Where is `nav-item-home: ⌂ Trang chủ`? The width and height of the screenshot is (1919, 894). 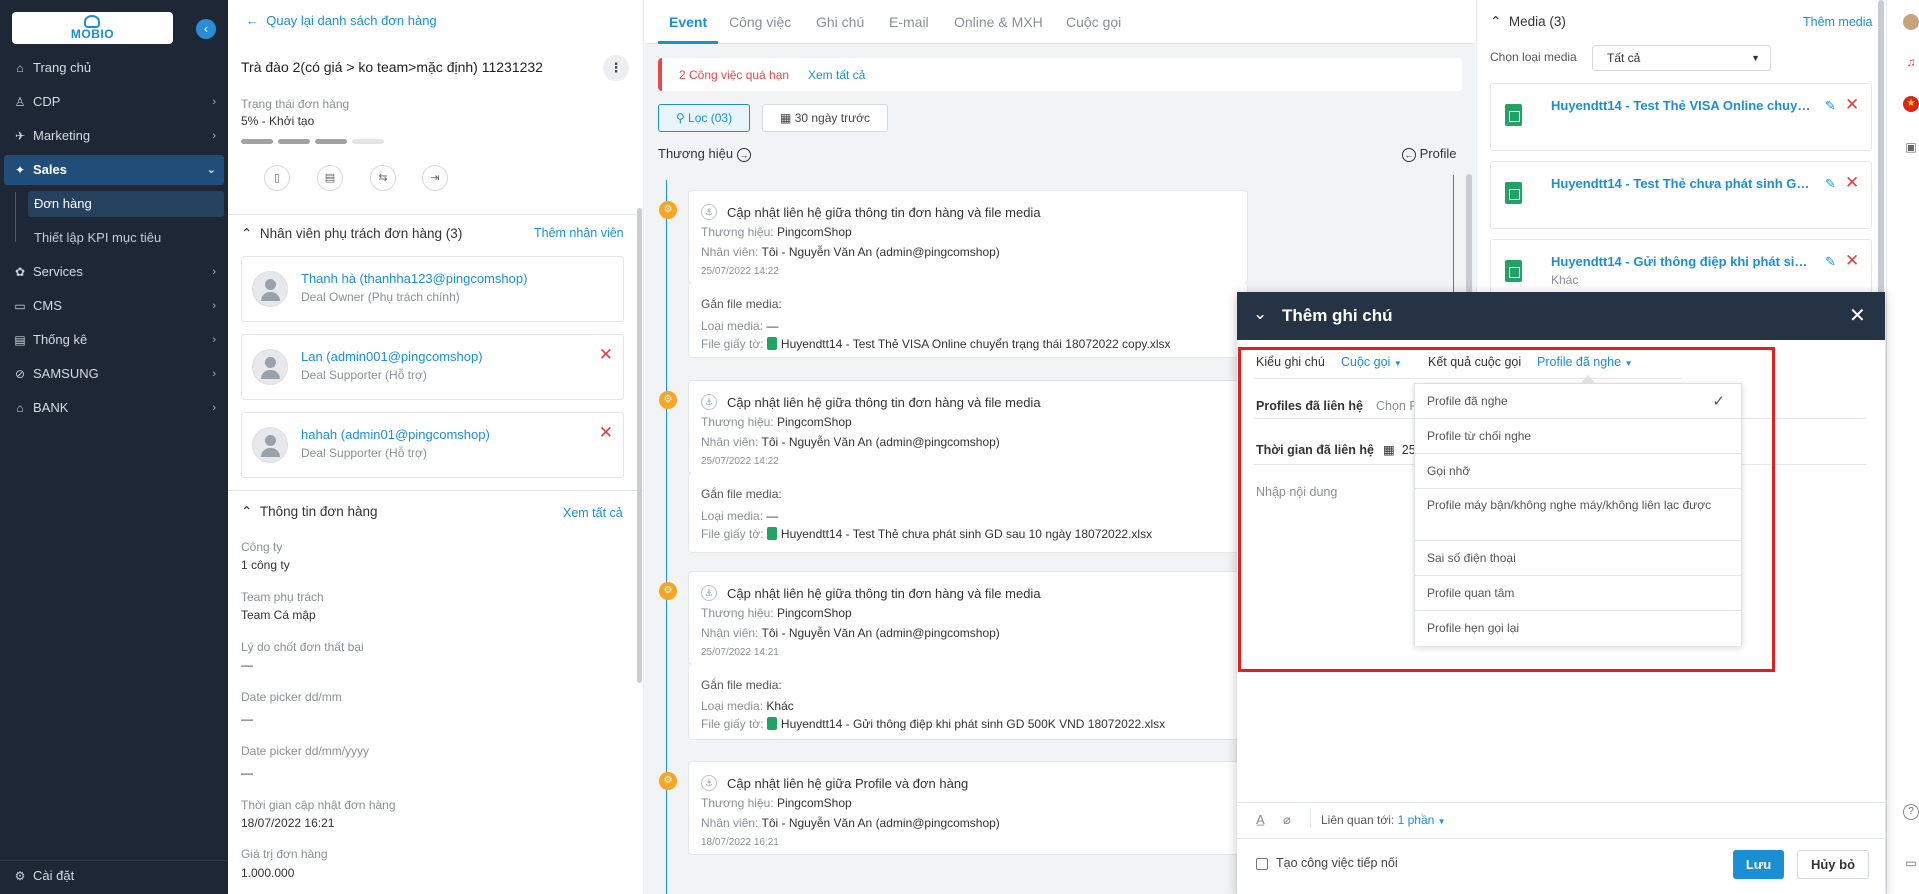 nav-item-home: ⌂ Trang chủ is located at coordinates (114, 68).